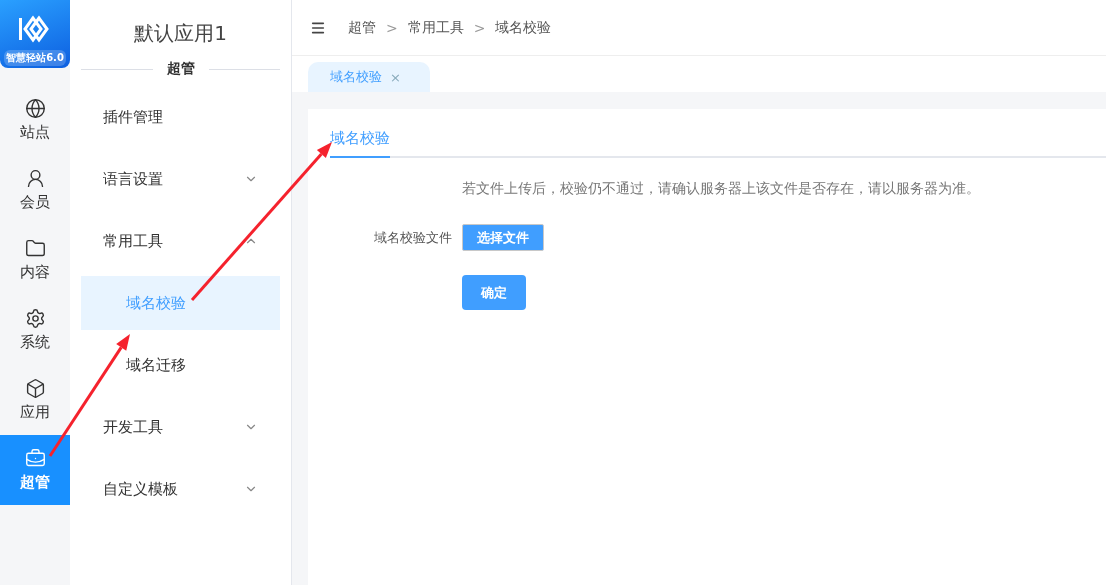 The width and height of the screenshot is (1106, 585). Describe the element at coordinates (412, 237) in the screenshot. I see `field-label: 域名校验文件` at that location.